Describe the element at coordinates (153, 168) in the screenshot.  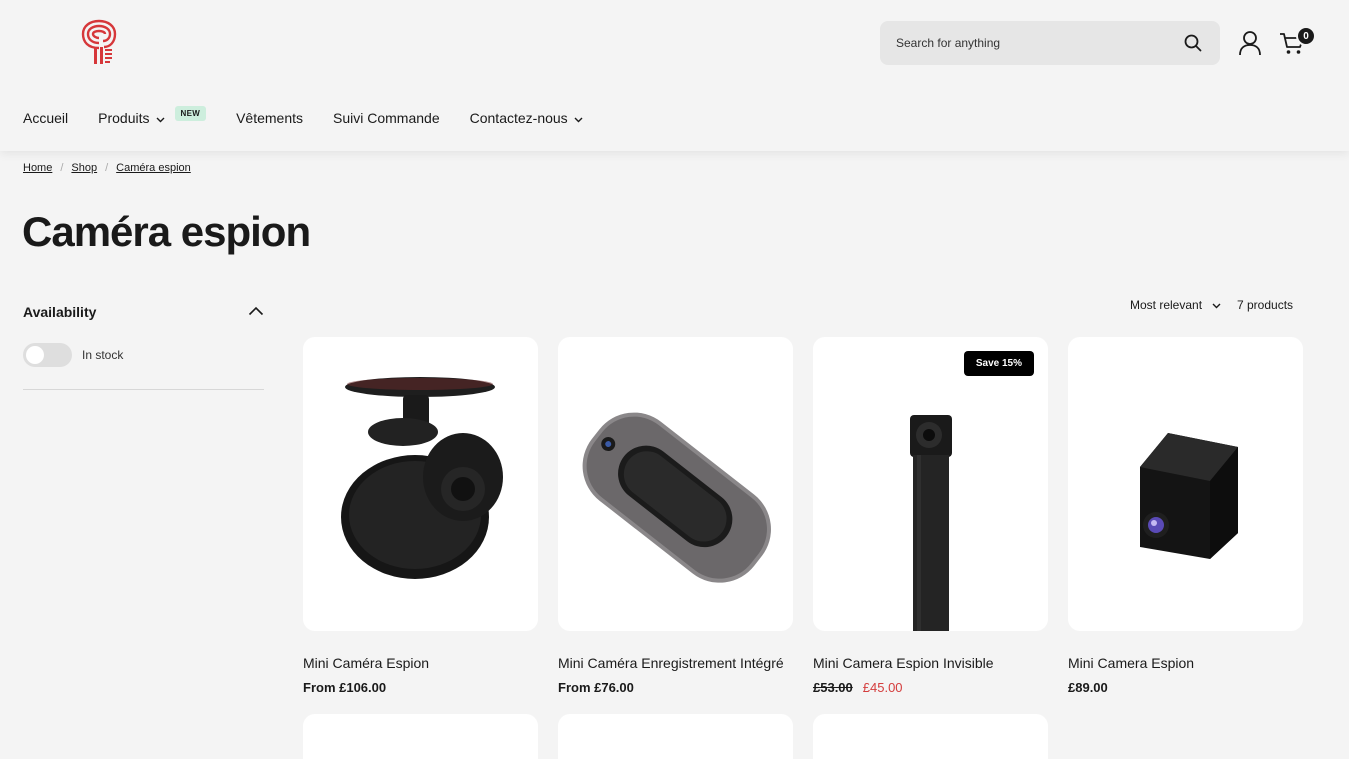
I see `breadcrumb-current: Caméra espion` at that location.